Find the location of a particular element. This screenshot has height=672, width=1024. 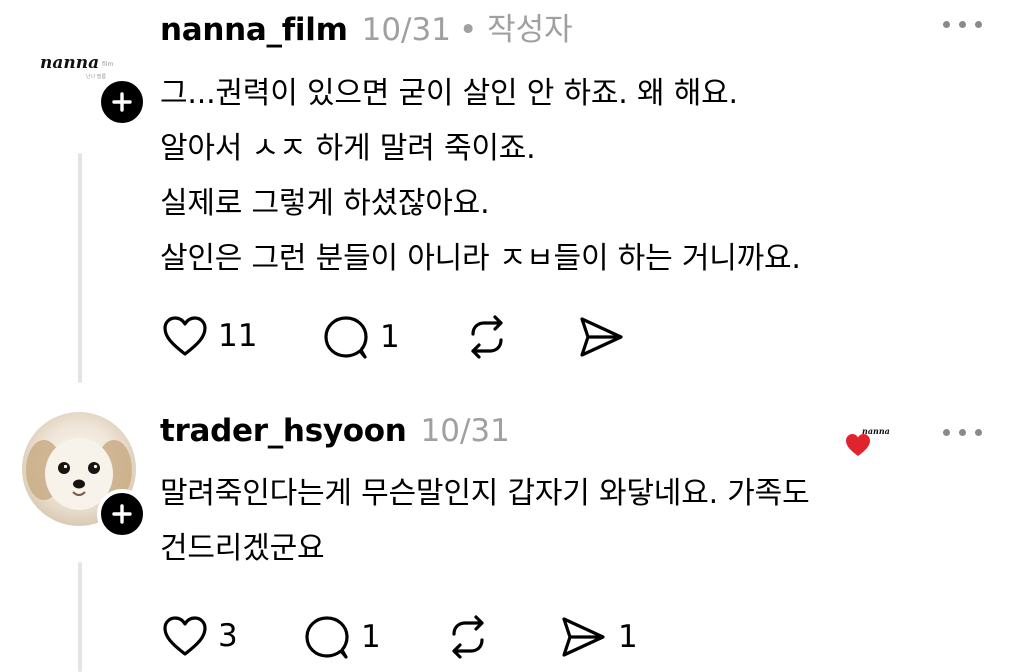

author-badge: • 작성자 is located at coordinates (515, 30).